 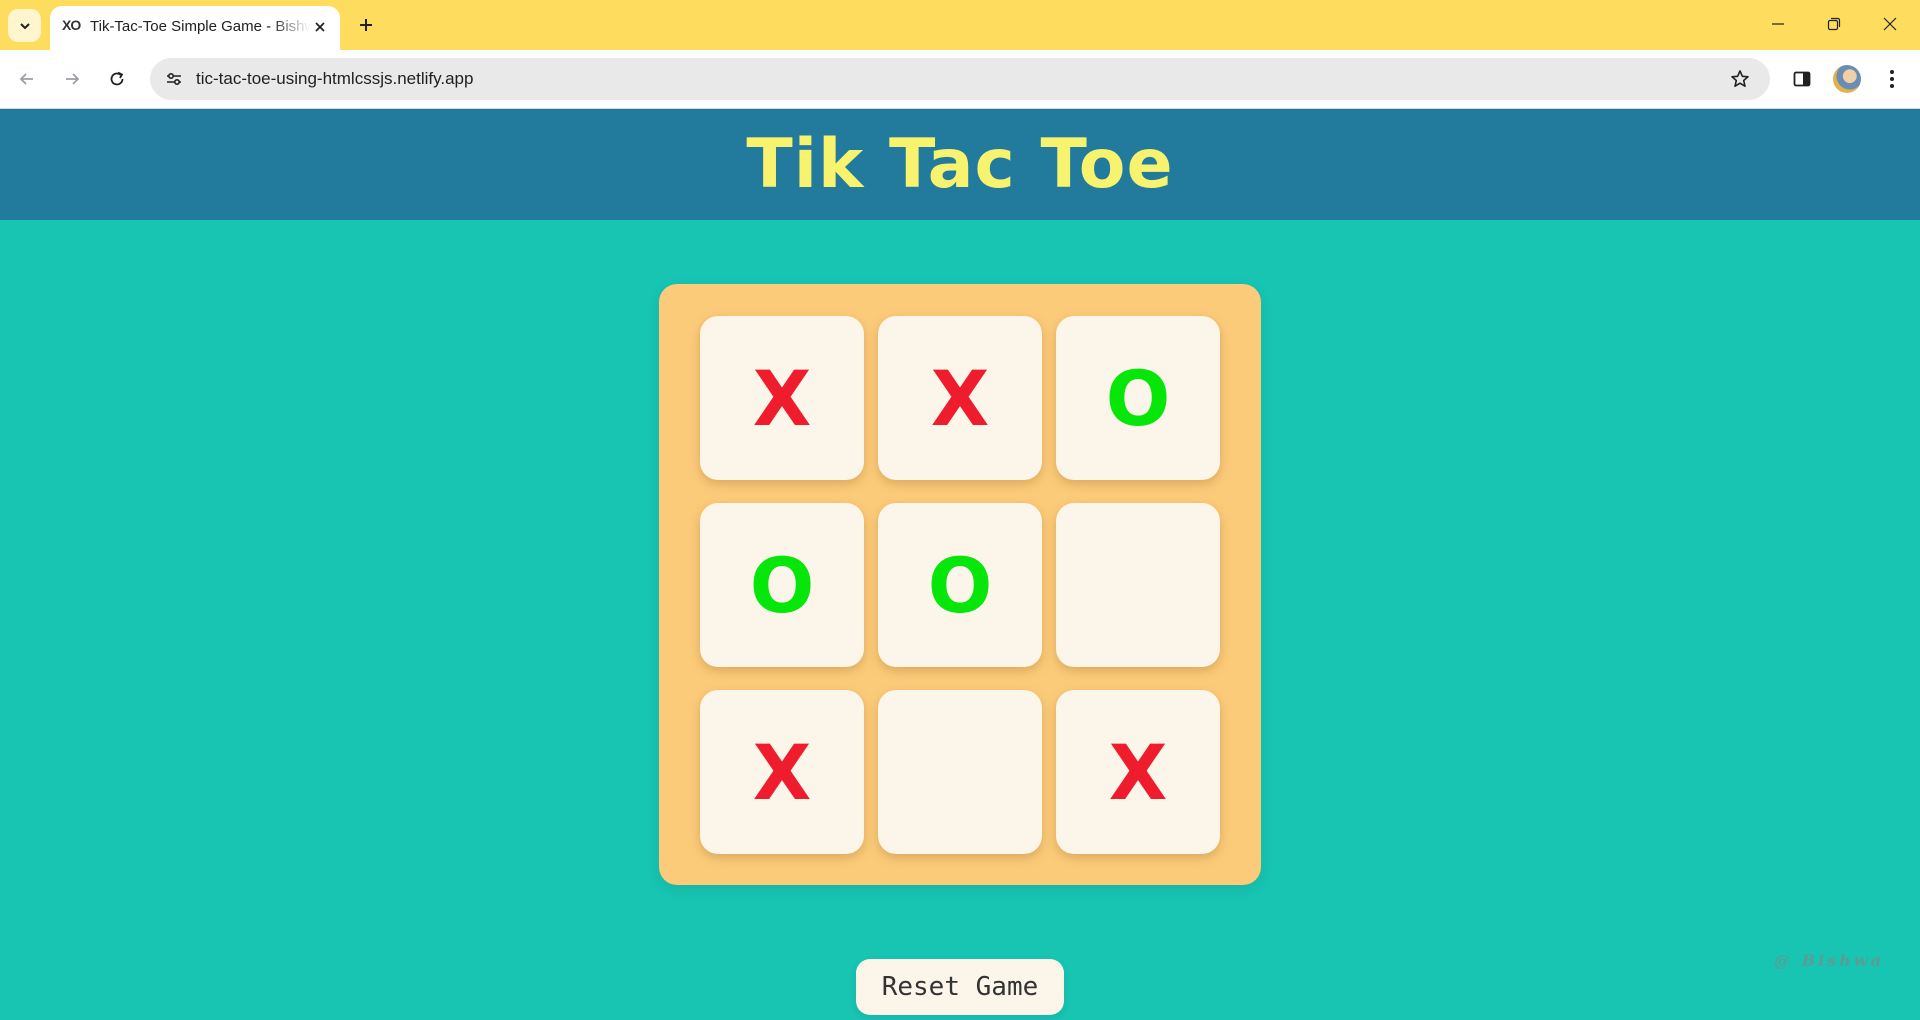 I want to click on restore-icon, so click(x=1834, y=24).